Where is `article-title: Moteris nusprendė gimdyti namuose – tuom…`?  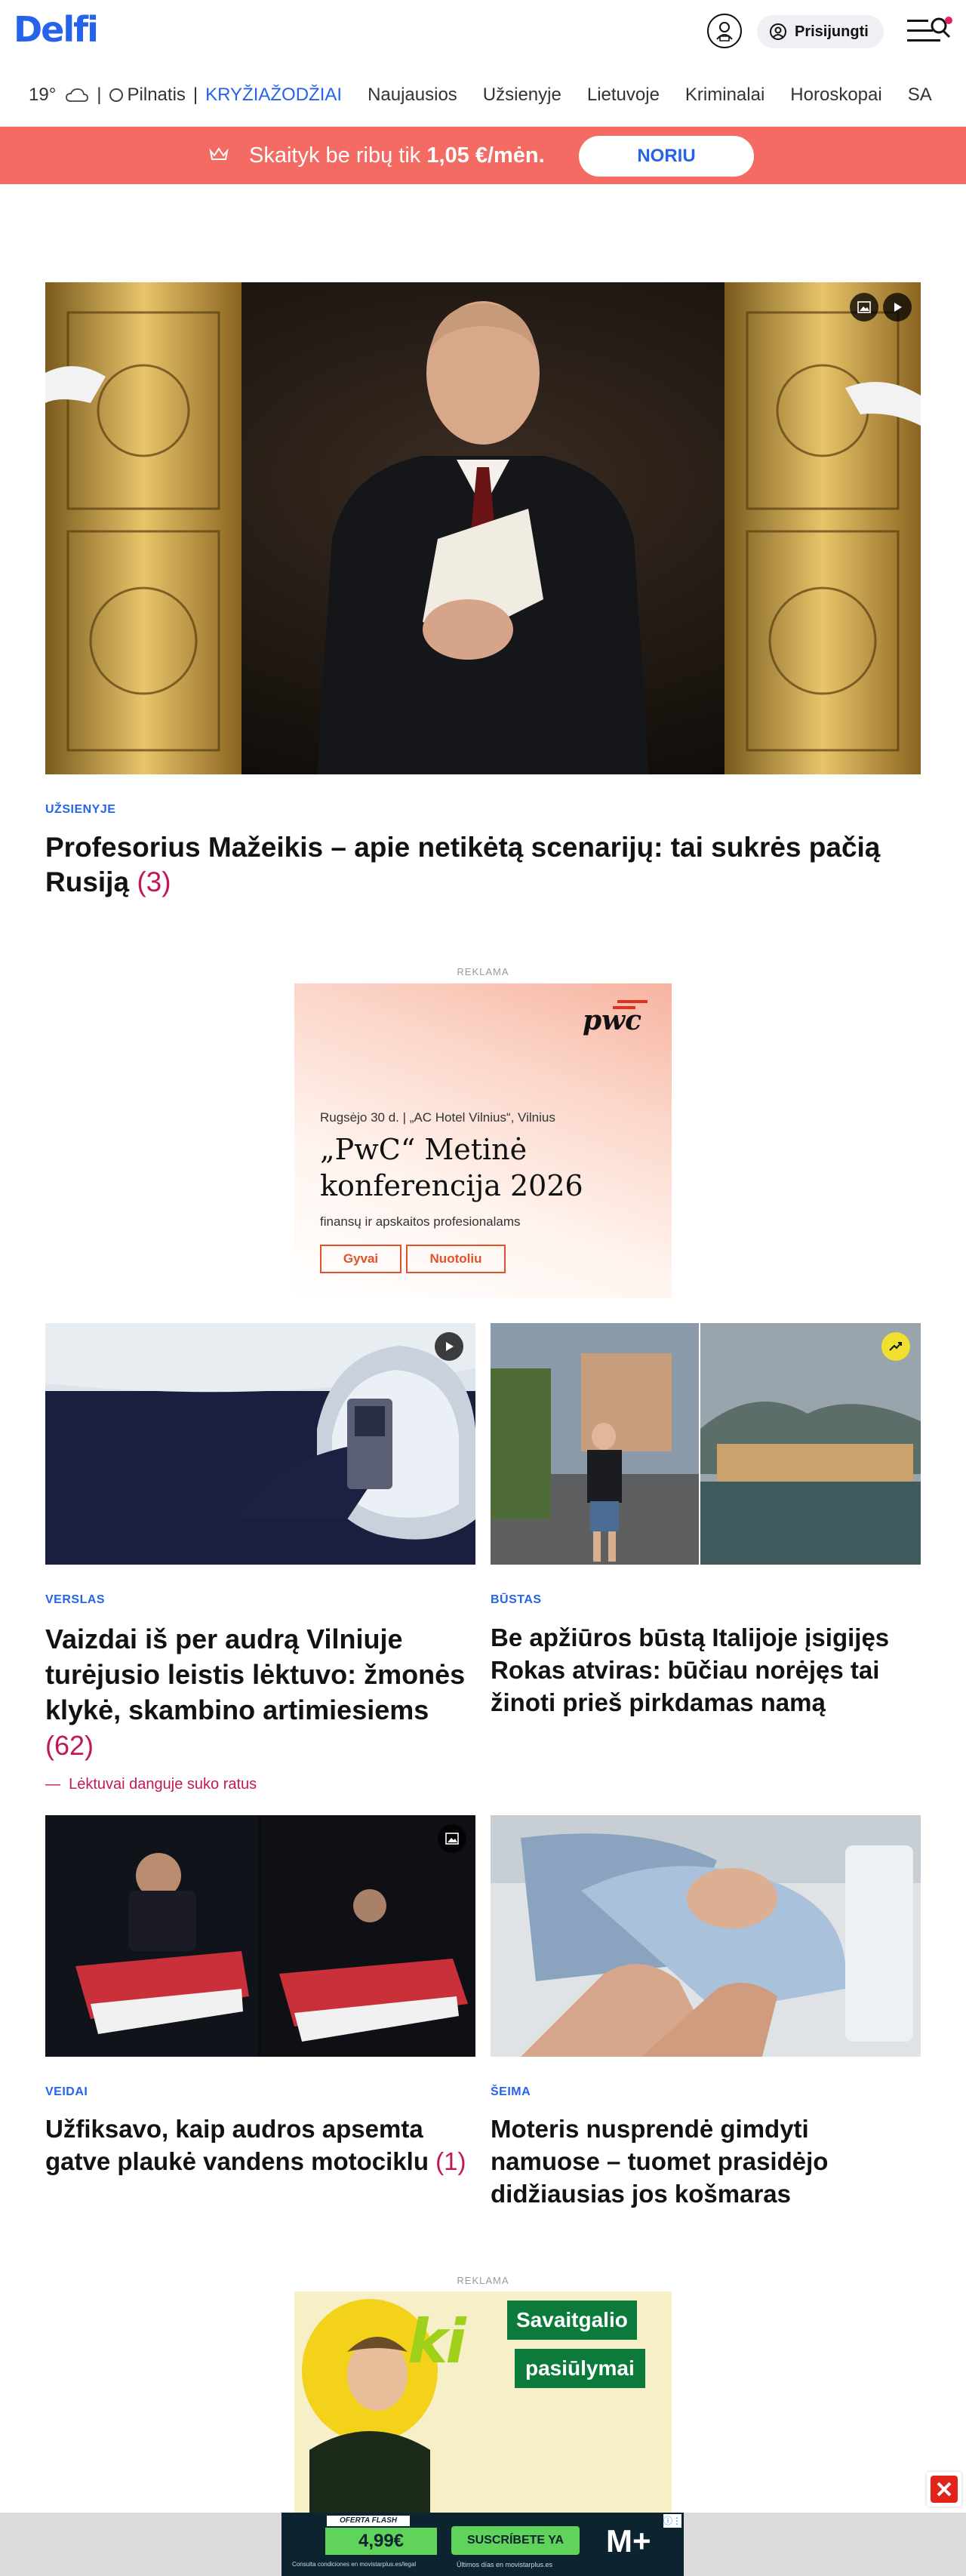 article-title: Moteris nusprendė gimdyti namuose – tuom… is located at coordinates (659, 2161).